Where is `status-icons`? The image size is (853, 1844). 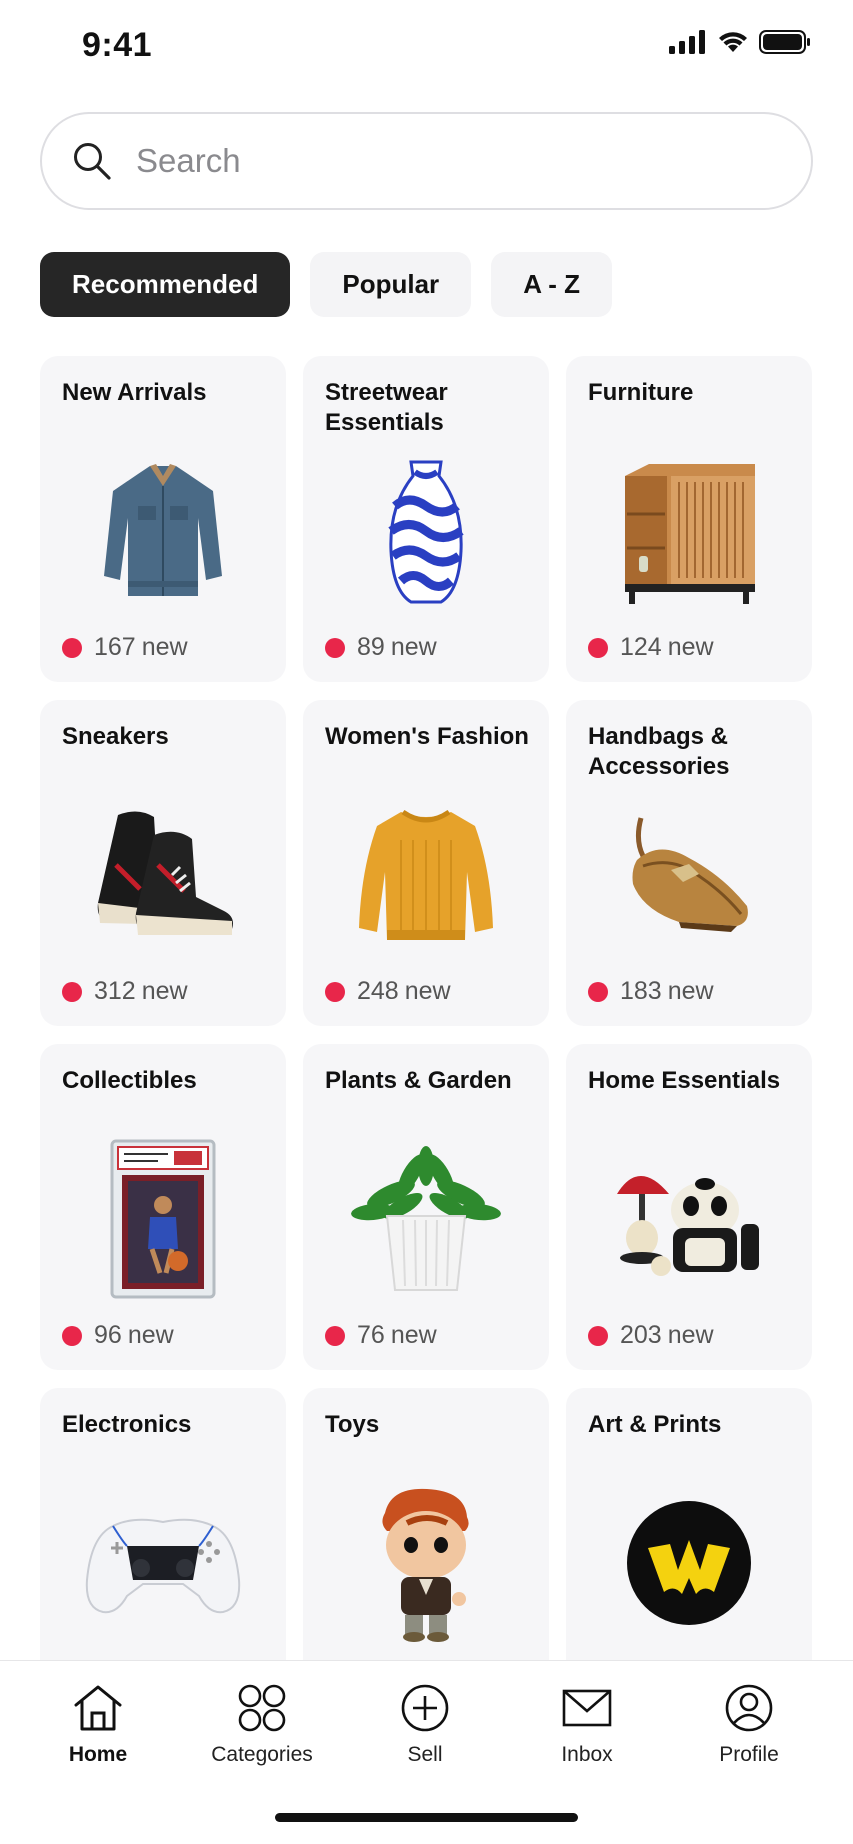
status-icons is located at coordinates (740, 42).